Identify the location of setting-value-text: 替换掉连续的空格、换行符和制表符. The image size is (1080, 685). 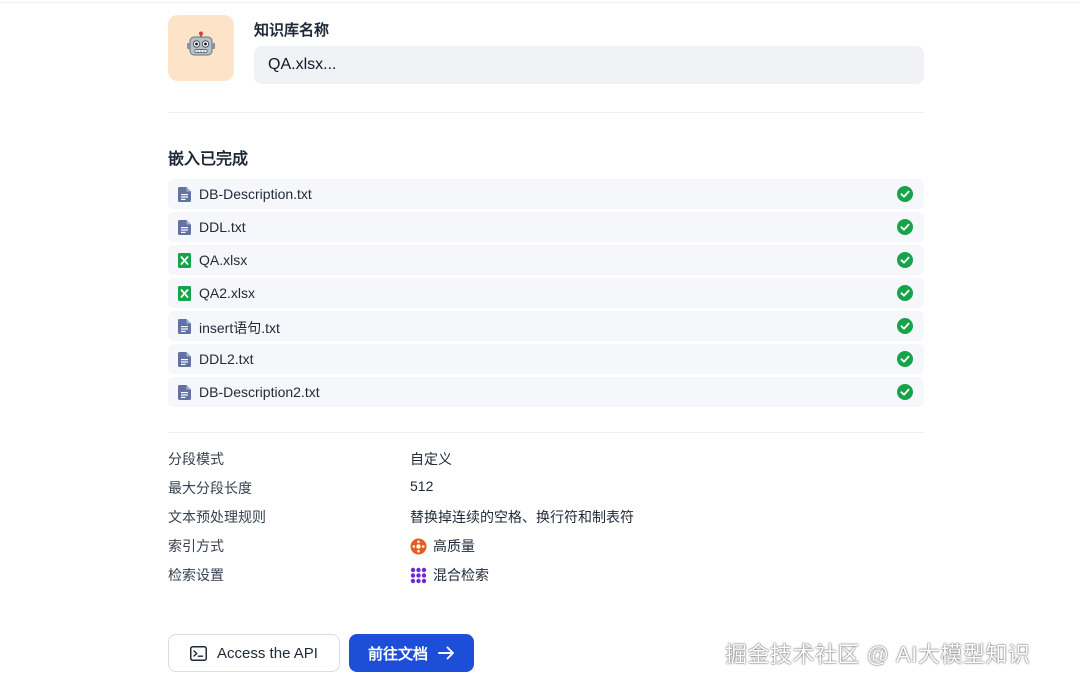
(522, 517).